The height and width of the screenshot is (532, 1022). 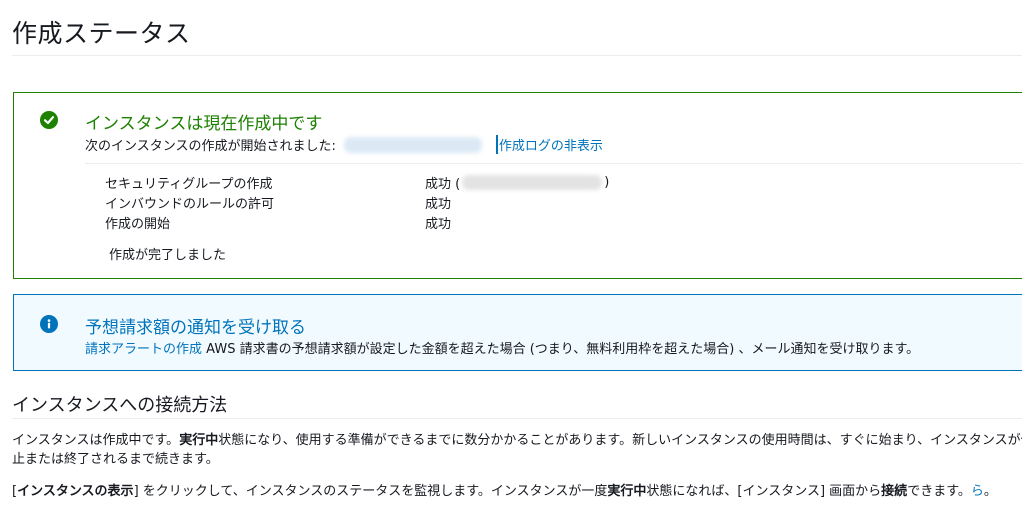 I want to click on creation-started-label: 次のインスタンスの作成が開始されました:, so click(x=210, y=146).